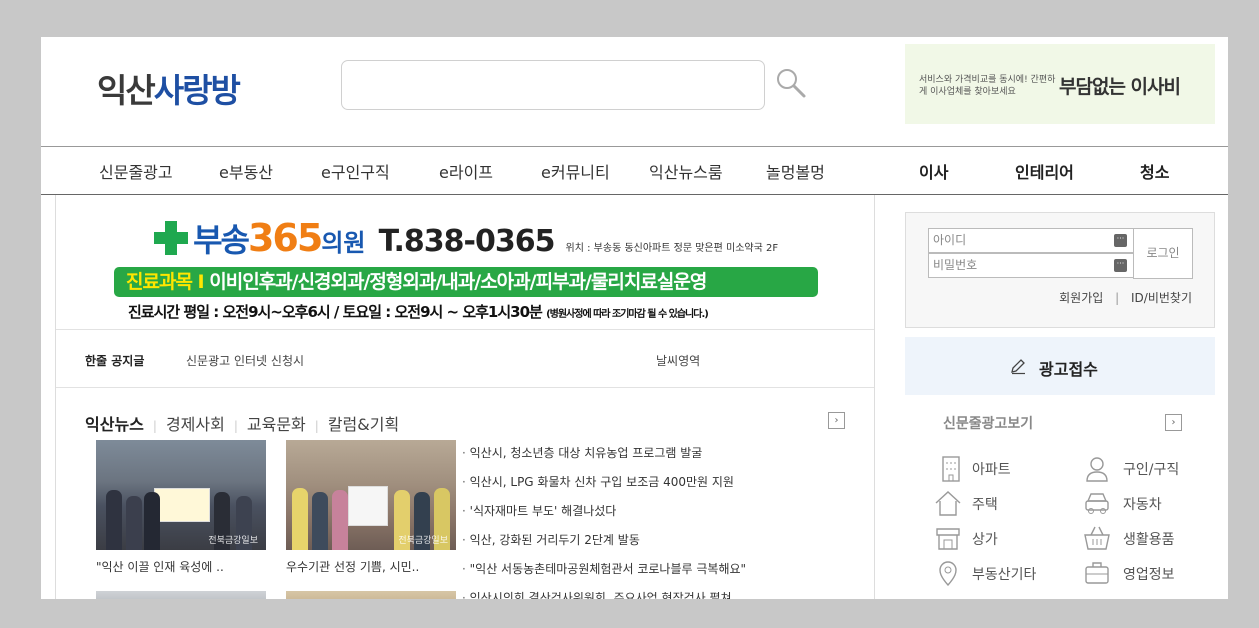  I want to click on banner-small-text: 서비스와 가격비교를 동시에! 간편하게 이사업체를 찾아보세요, so click(987, 86).